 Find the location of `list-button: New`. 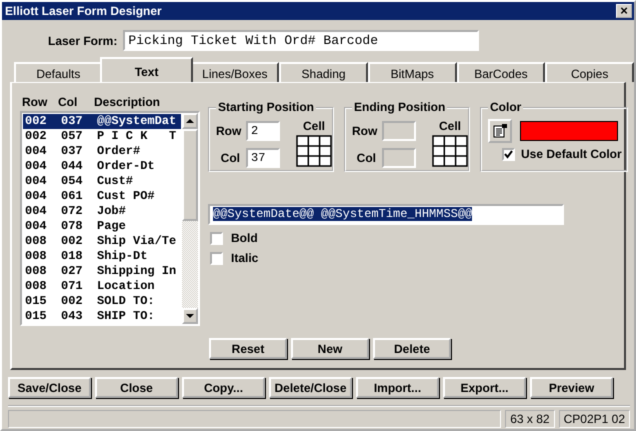

list-button: New is located at coordinates (330, 348).